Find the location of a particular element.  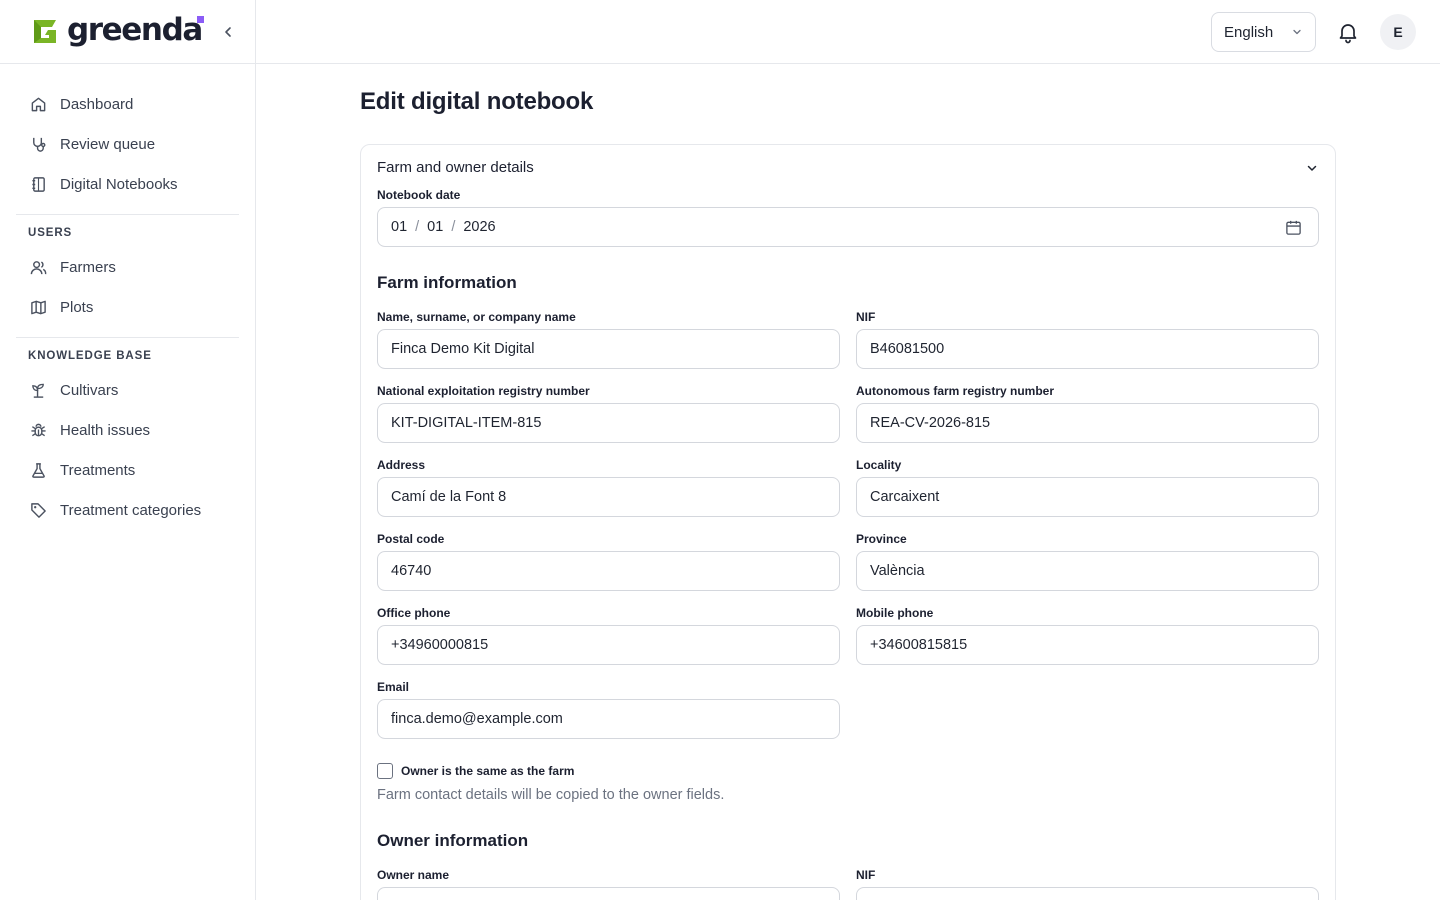

sidebar-item-treatment-categories: Treatment categories is located at coordinates (127, 510).